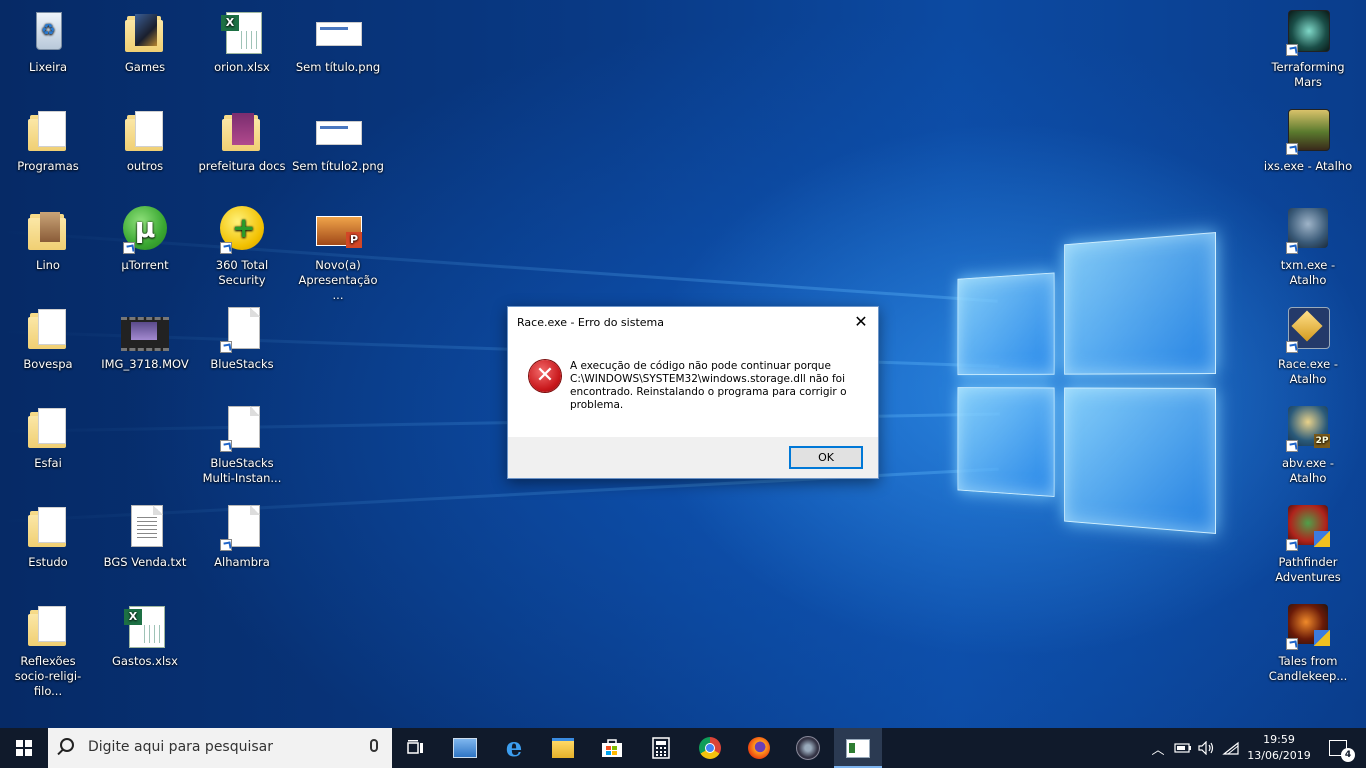 This screenshot has width=1366, height=768. Describe the element at coordinates (48, 536) in the screenshot. I see `desktop-icon-estudo: Estudo` at that location.